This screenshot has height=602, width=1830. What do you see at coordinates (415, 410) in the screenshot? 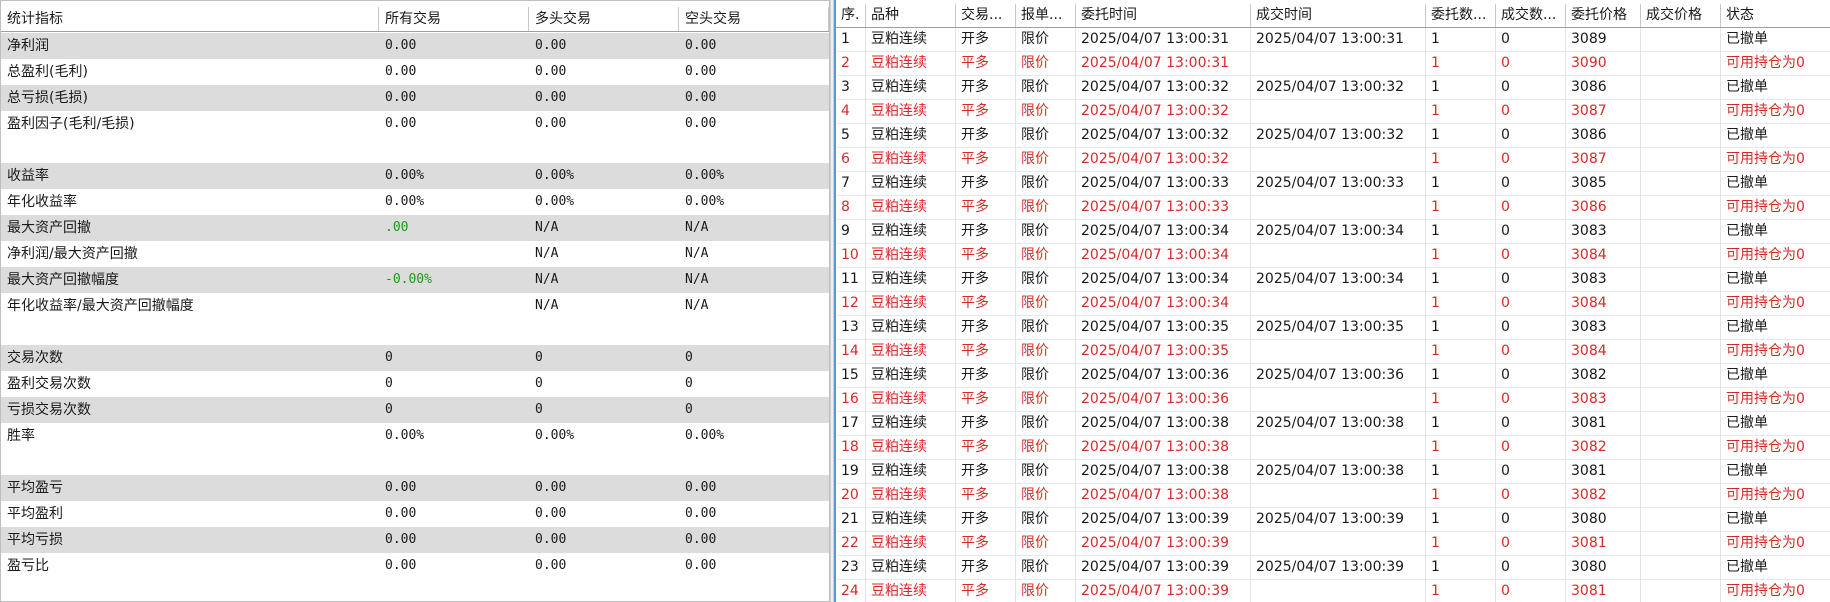
I see `stats-row: 亏损交易次数 0 0 0` at bounding box center [415, 410].